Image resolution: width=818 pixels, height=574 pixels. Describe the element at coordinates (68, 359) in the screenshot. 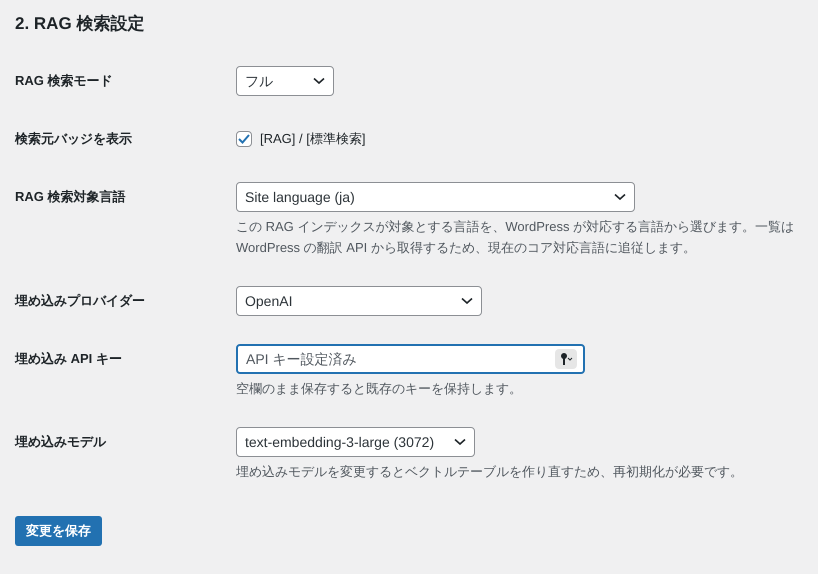

I see `field-label: 埋め込み API キー` at that location.